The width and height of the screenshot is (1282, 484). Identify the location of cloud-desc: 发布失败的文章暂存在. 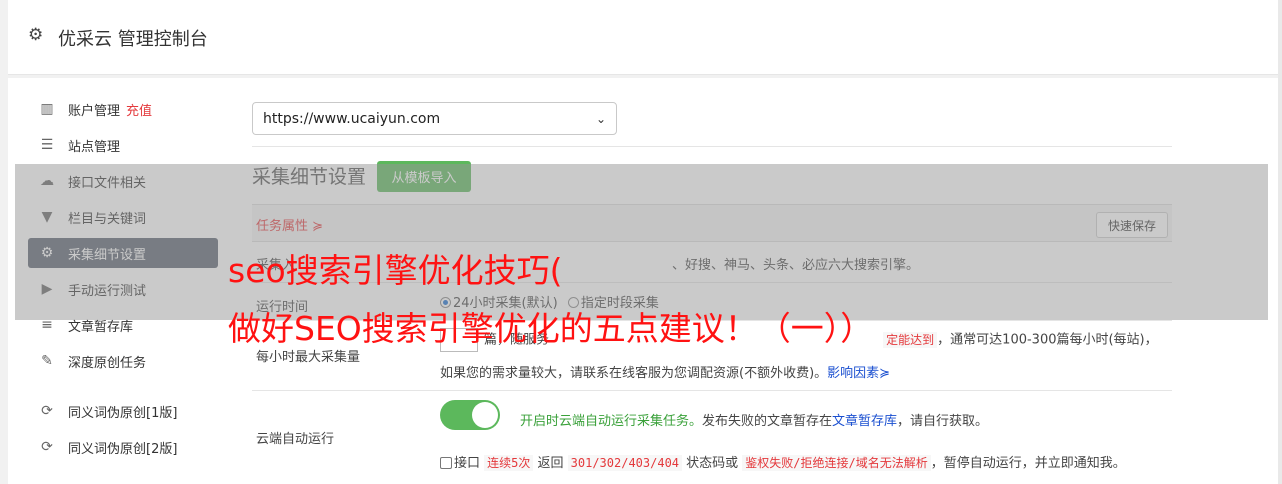
(767, 421).